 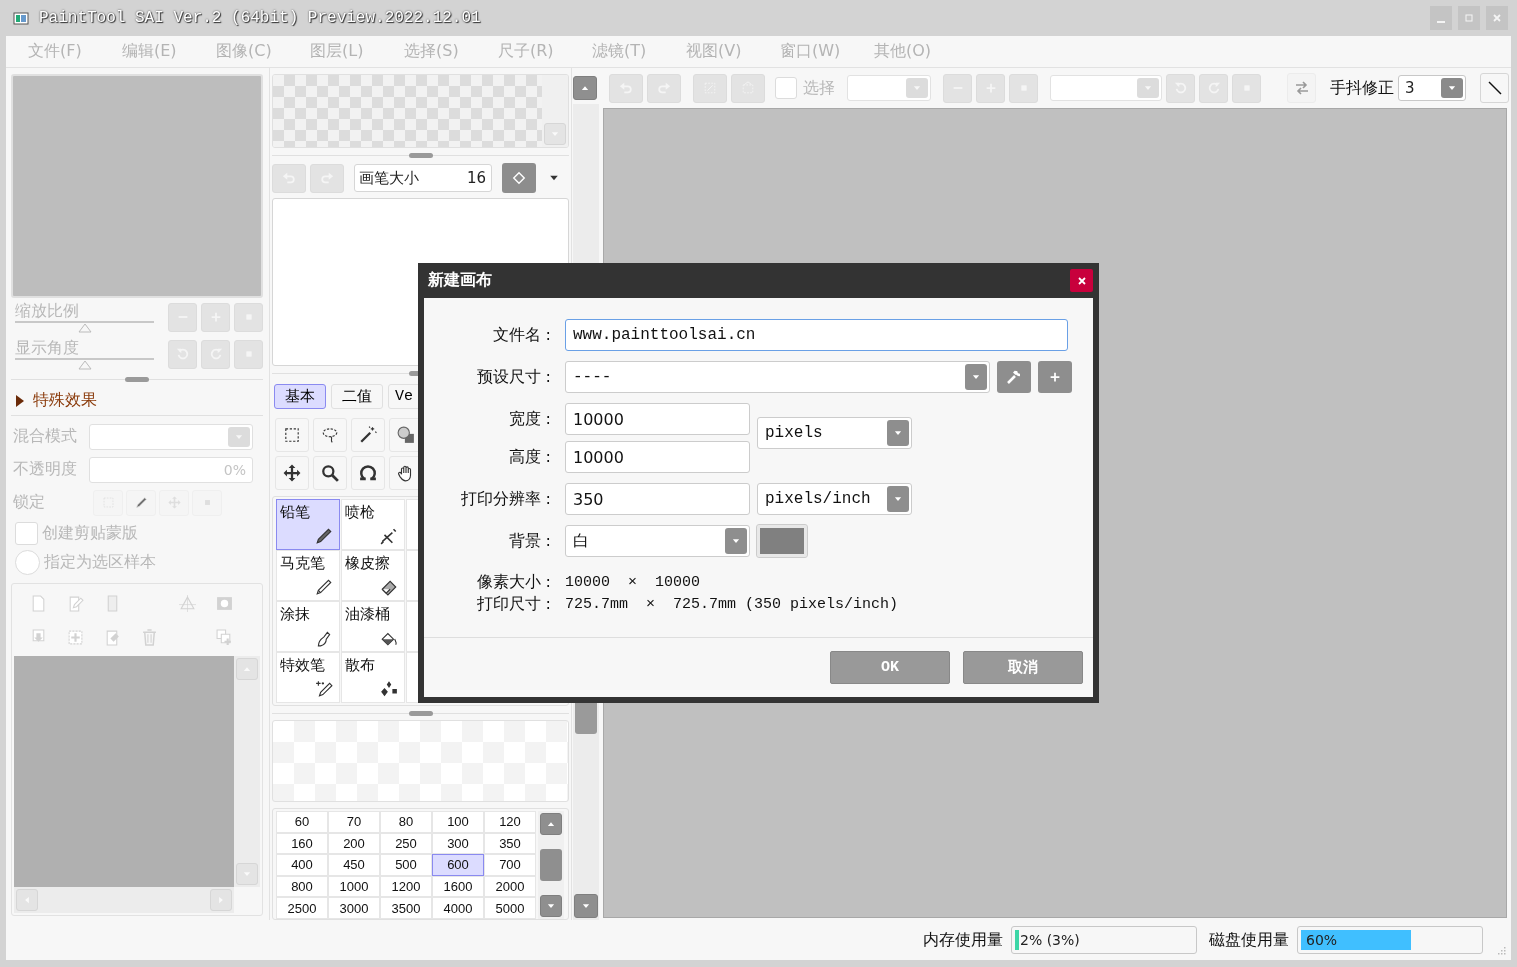 What do you see at coordinates (513, 582) in the screenshot?
I see `info-label: 像素大小 :` at bounding box center [513, 582].